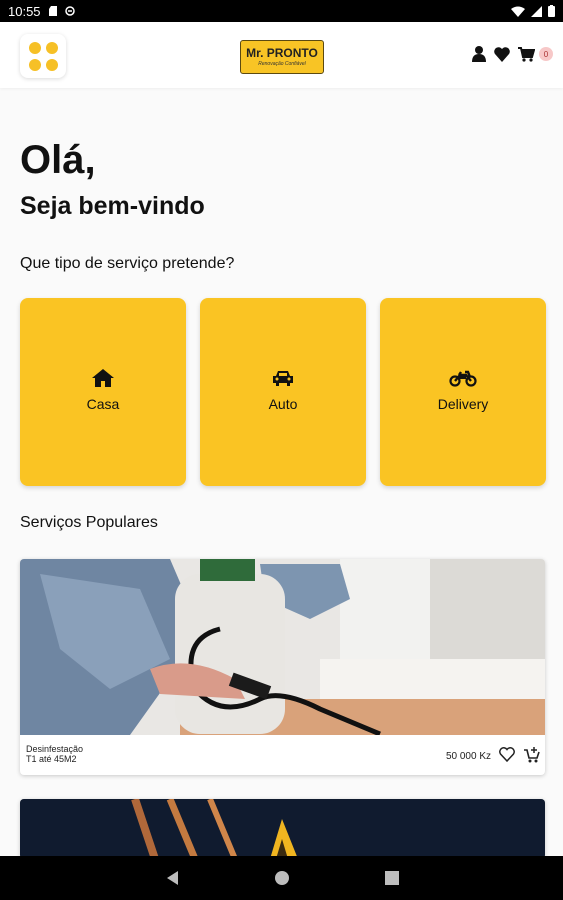  Describe the element at coordinates (282, 64) in the screenshot. I see `logo-subtitle: Renovação Confiável` at that location.